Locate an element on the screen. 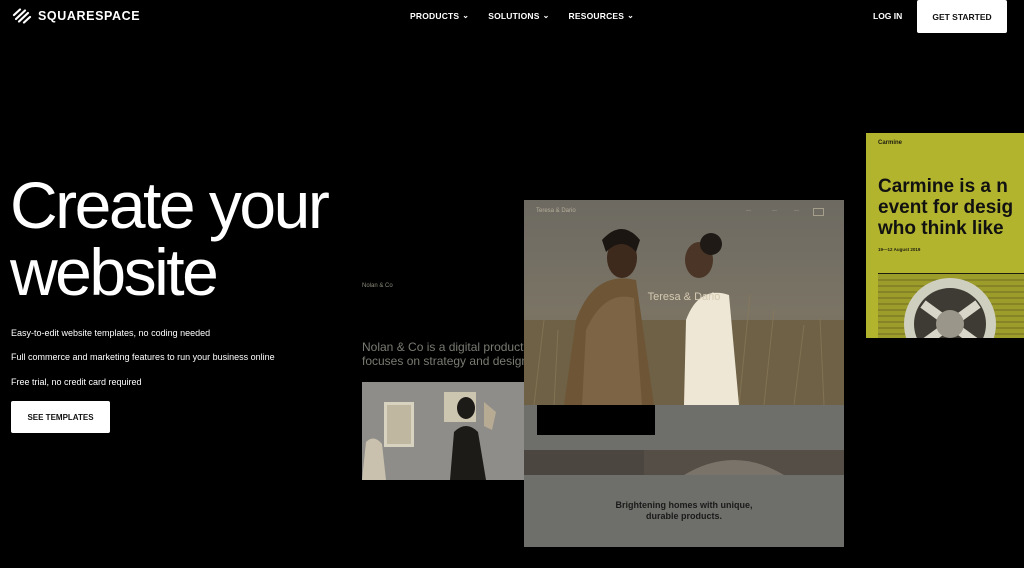 This screenshot has width=1024, height=568. teresa-site-name: Teresa & Dario is located at coordinates (556, 211).